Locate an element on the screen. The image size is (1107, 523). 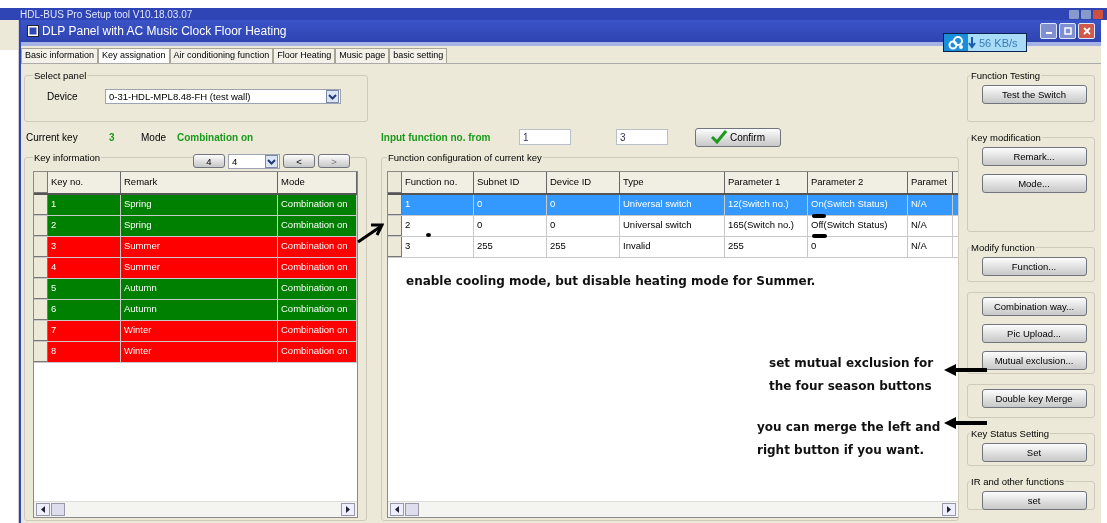
table-cell: 0 is located at coordinates (583, 226).